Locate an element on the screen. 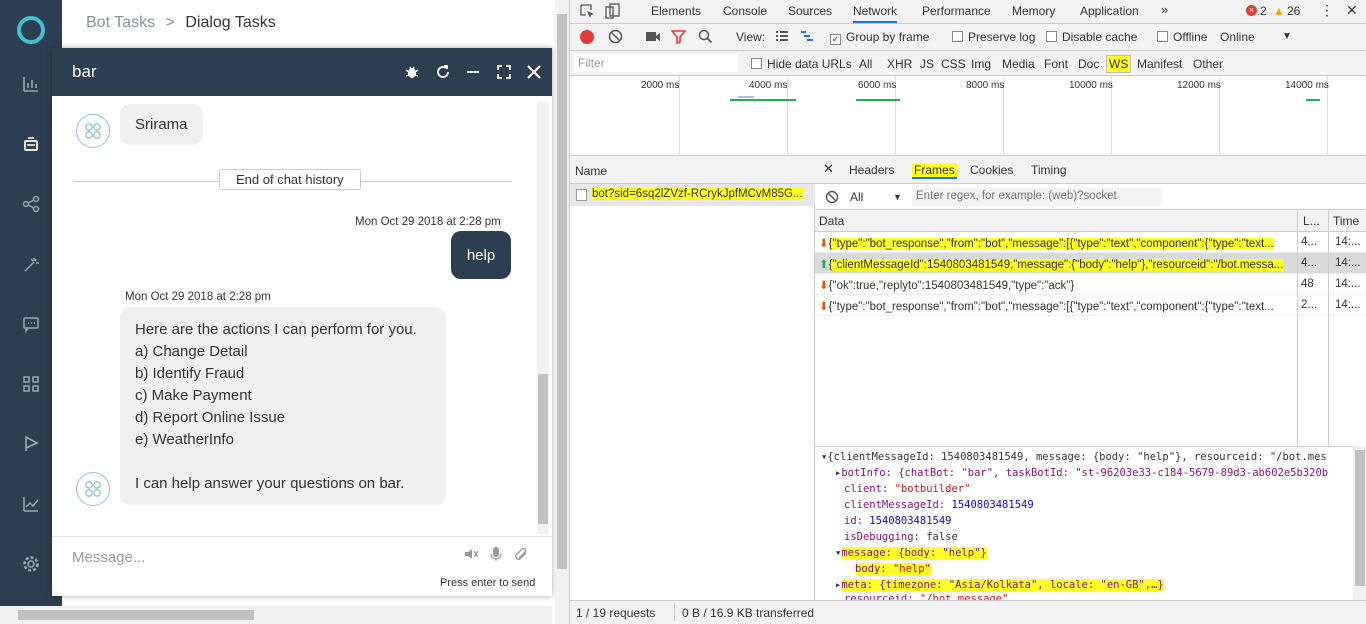 The width and height of the screenshot is (1366, 624). action-item: a) Change Detail is located at coordinates (283, 352).